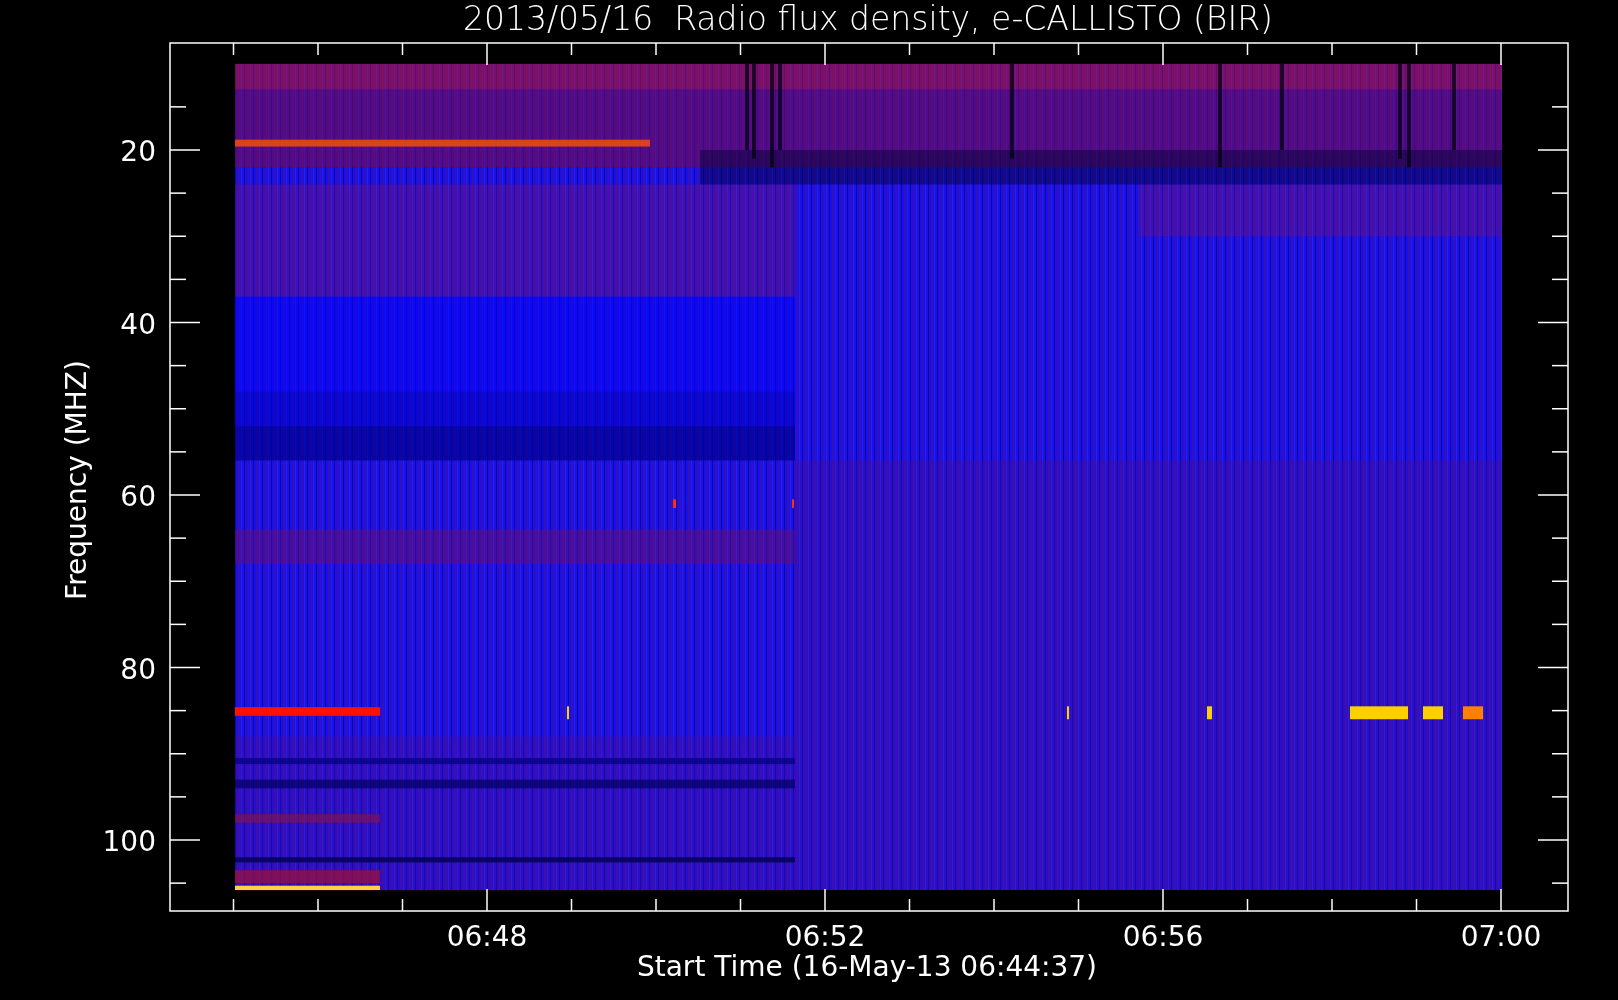 This screenshot has height=1000, width=1618. What do you see at coordinates (138, 151) in the screenshot?
I see `y-tick-label: 20` at bounding box center [138, 151].